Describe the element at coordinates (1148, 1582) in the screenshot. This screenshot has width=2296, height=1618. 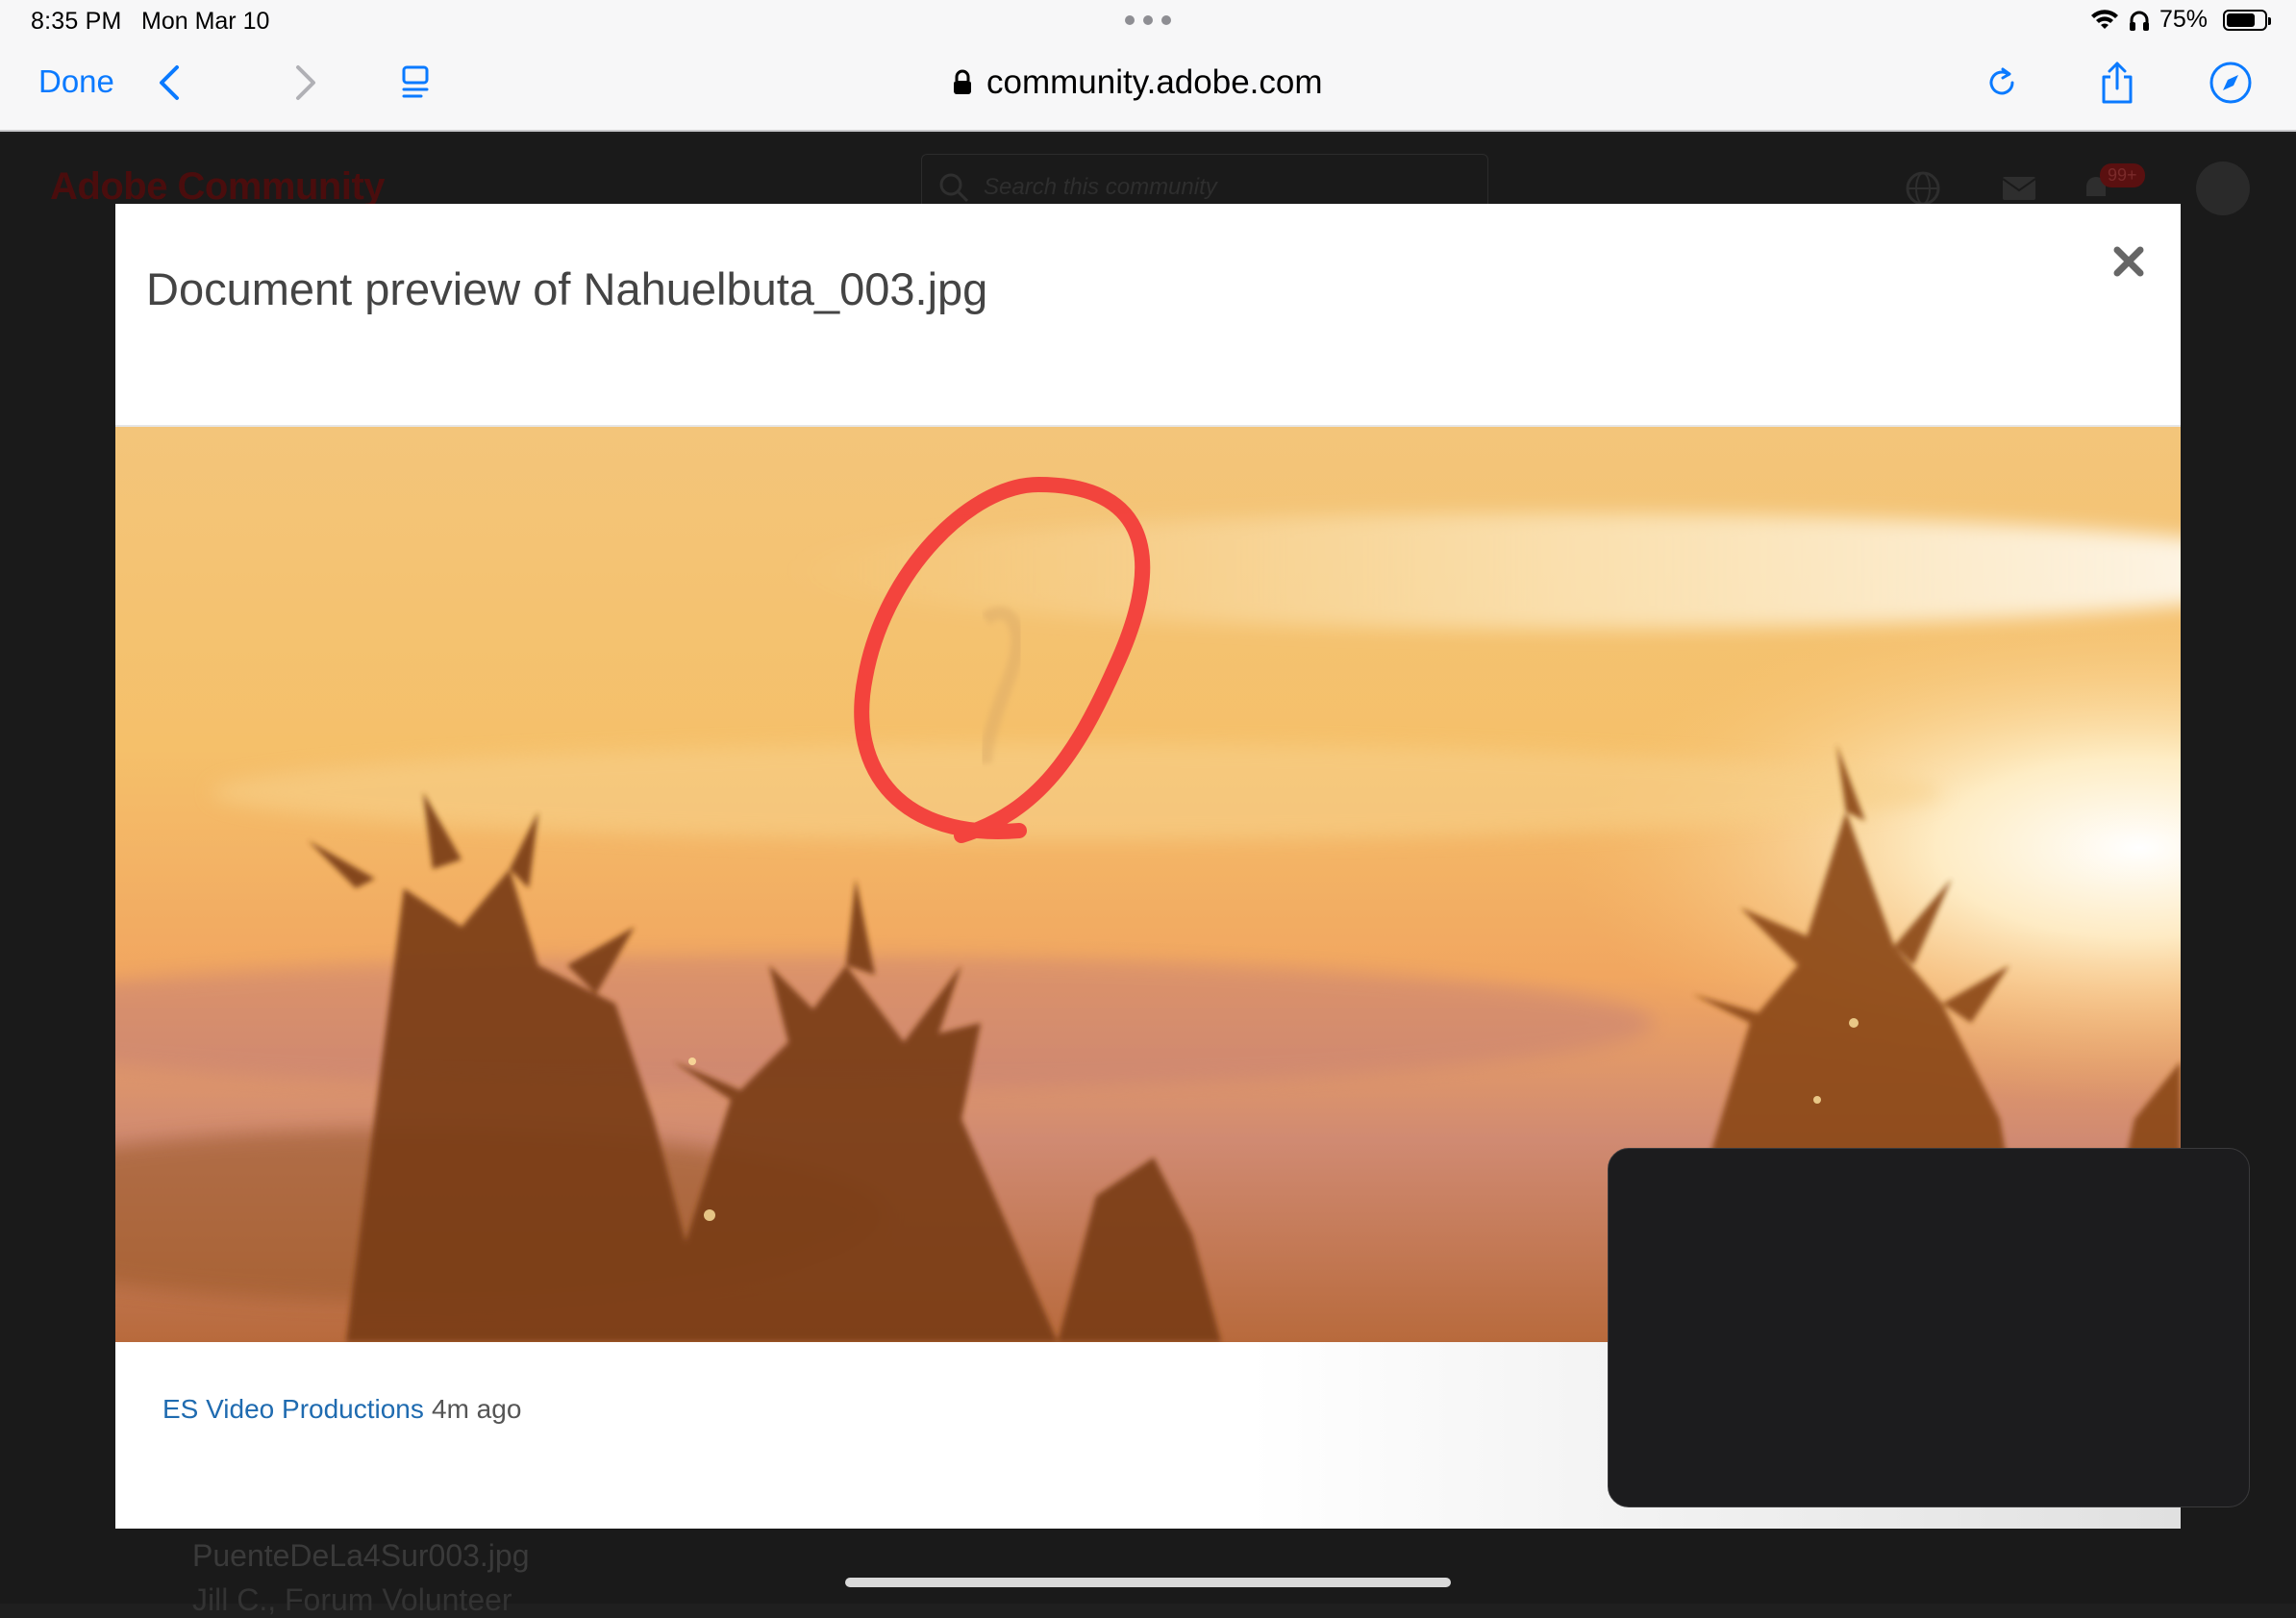
I see `home-indicator` at that location.